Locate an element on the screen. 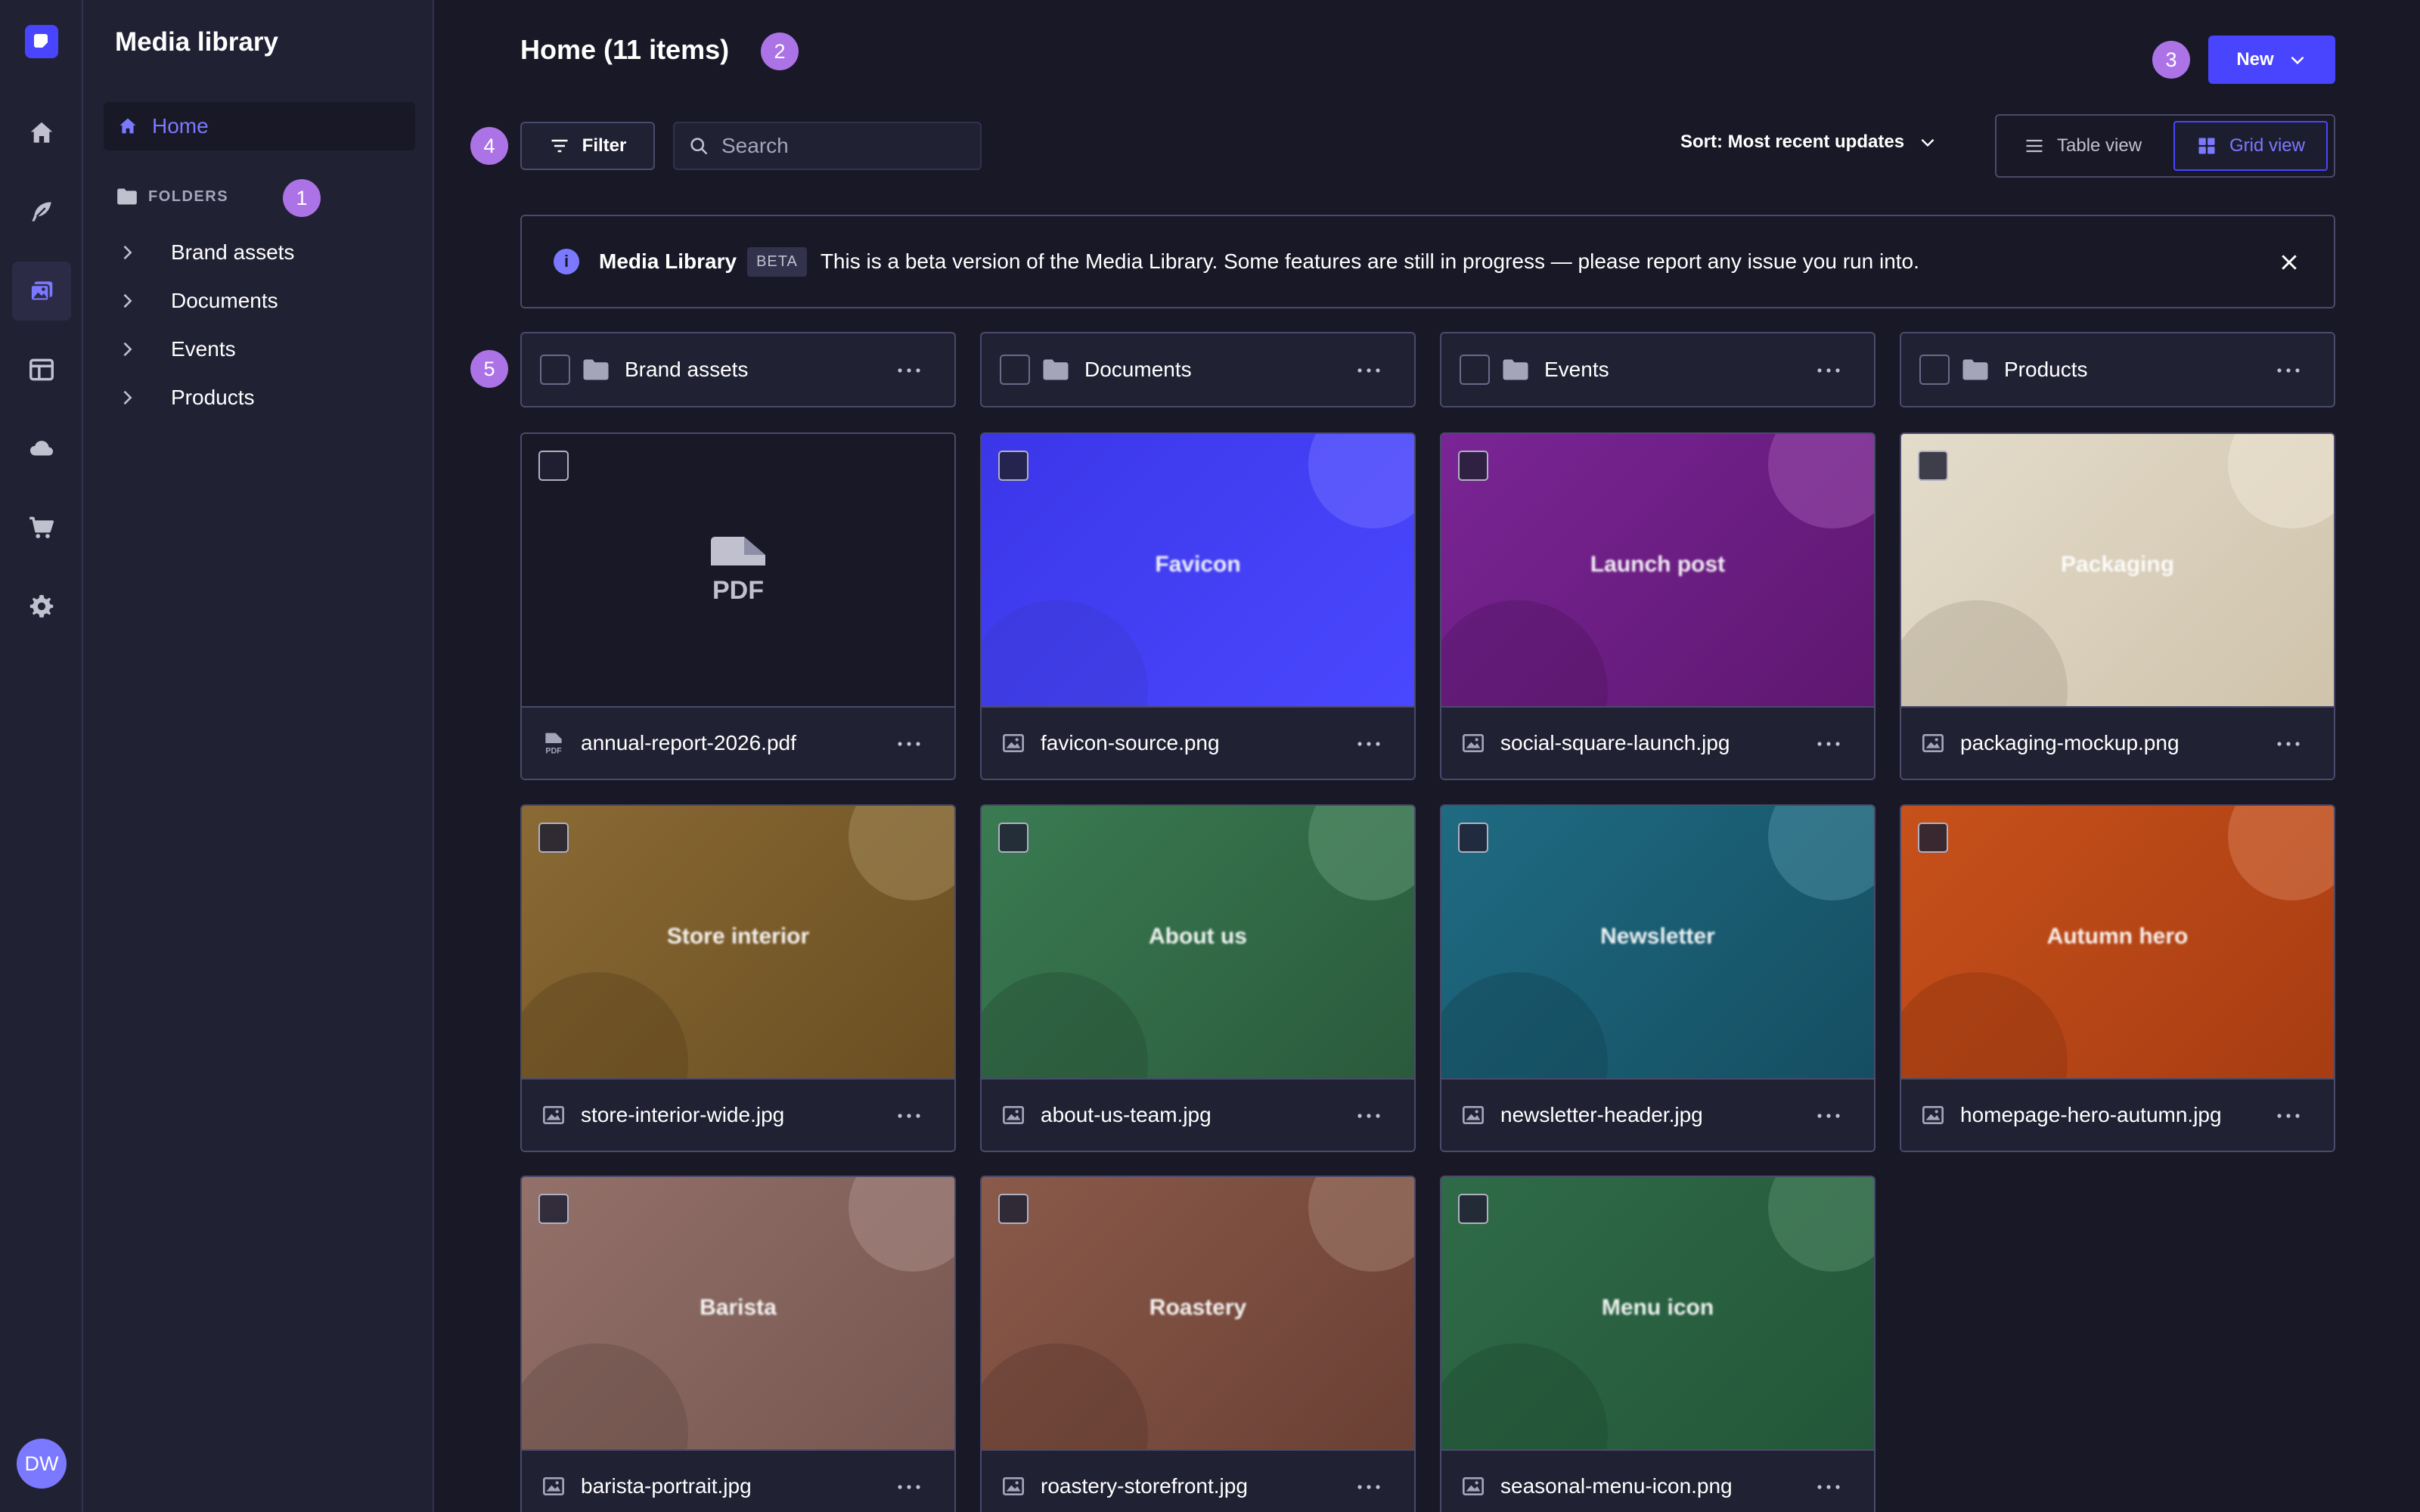 The image size is (2420, 1512). asset-card: Store interior store-interior-wide.jpg is located at coordinates (738, 978).